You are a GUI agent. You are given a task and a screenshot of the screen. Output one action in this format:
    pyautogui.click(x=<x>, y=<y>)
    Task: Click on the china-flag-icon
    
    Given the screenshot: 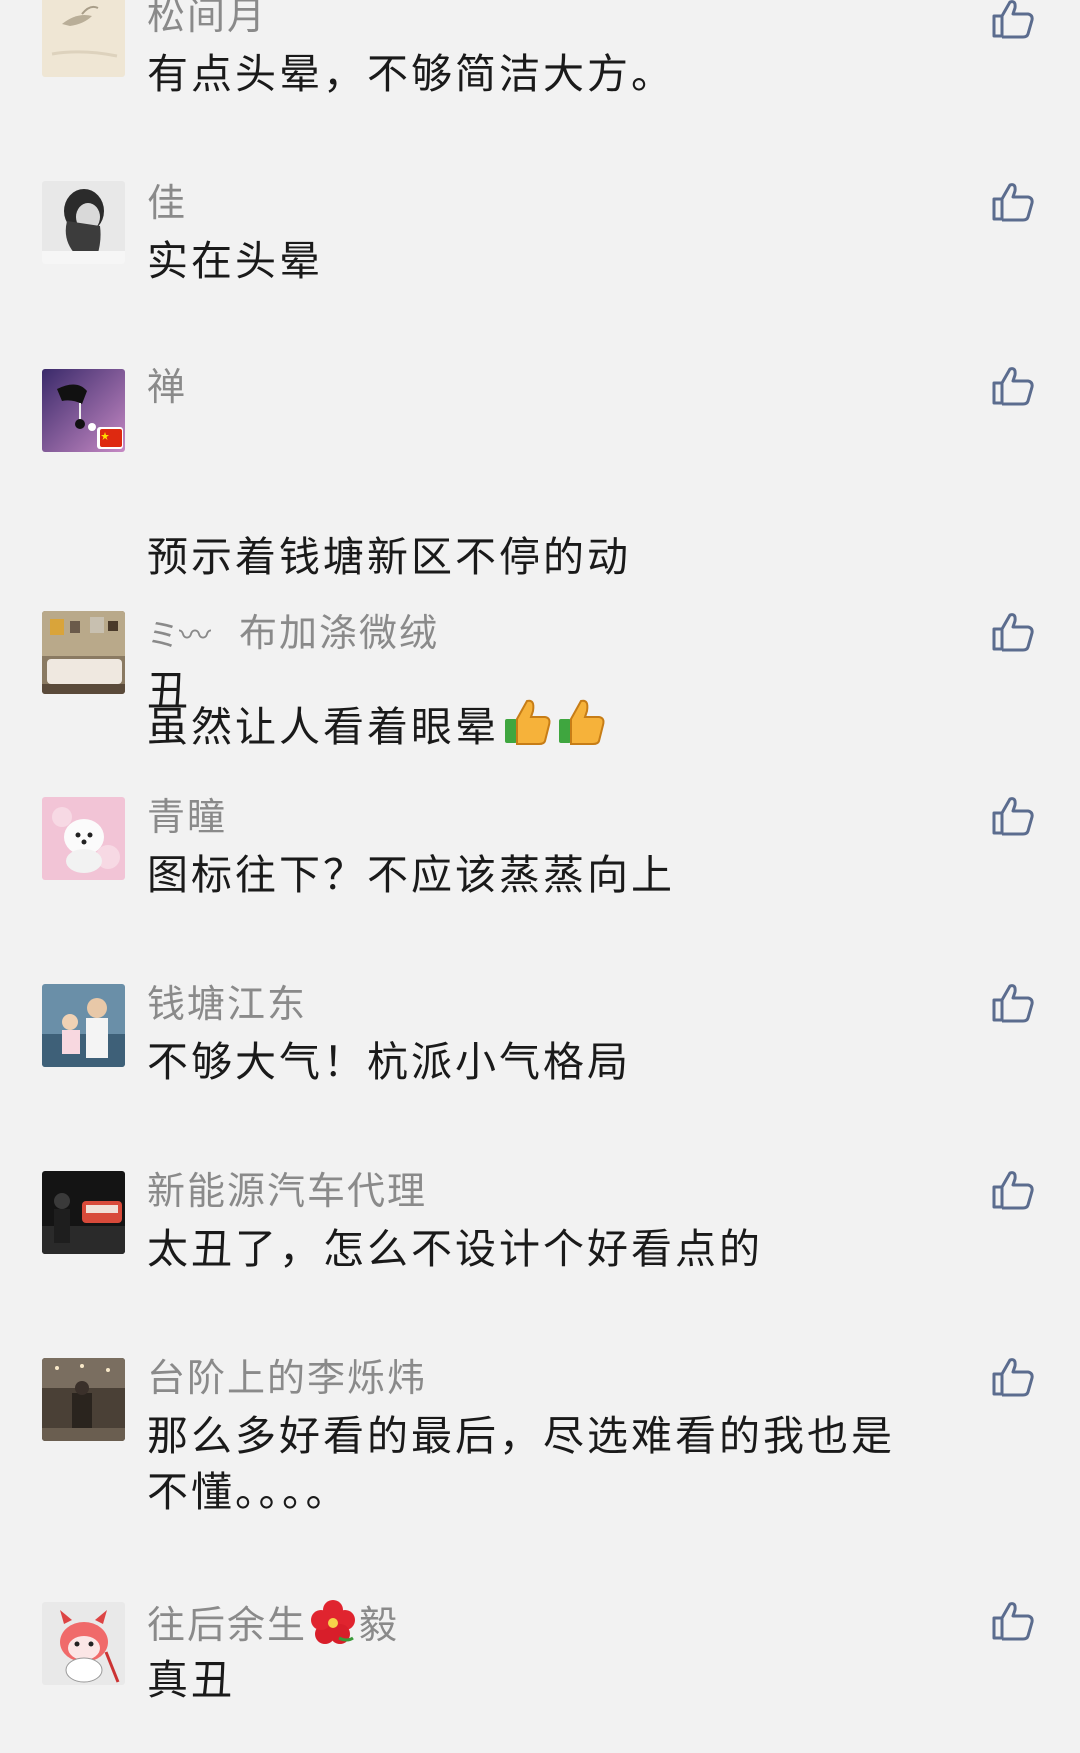 What is the action you would take?
    pyautogui.click(x=111, y=438)
    